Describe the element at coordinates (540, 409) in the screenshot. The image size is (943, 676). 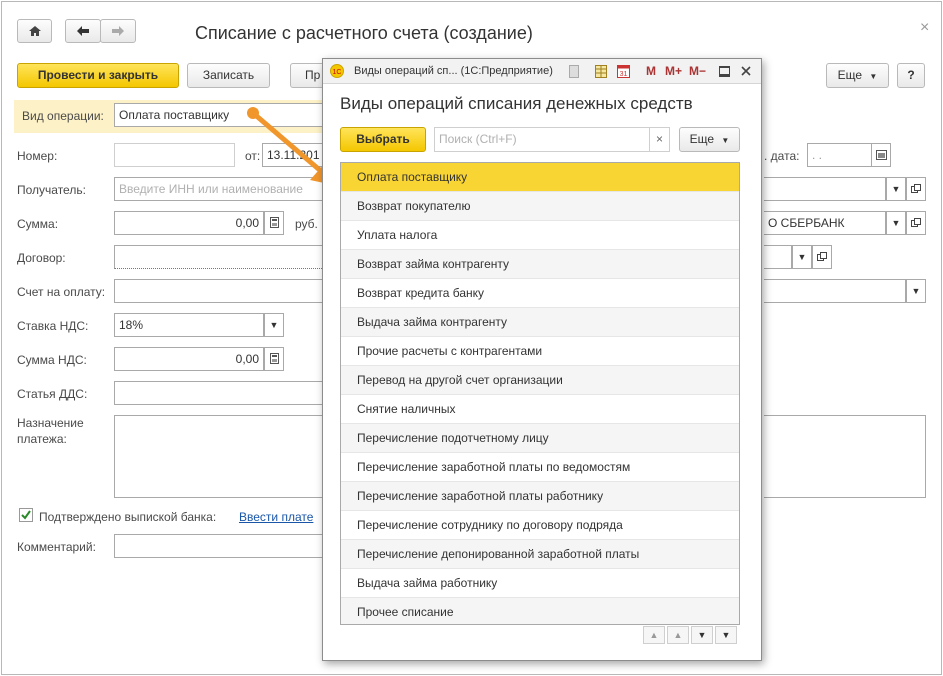
I see `list-item: Снятие наличных` at that location.